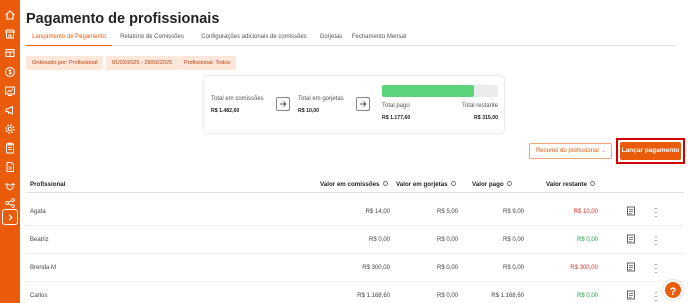 The image size is (688, 303). I want to click on tab-lancamento-pagamento: Lançamento de Pagamento, so click(69, 38).